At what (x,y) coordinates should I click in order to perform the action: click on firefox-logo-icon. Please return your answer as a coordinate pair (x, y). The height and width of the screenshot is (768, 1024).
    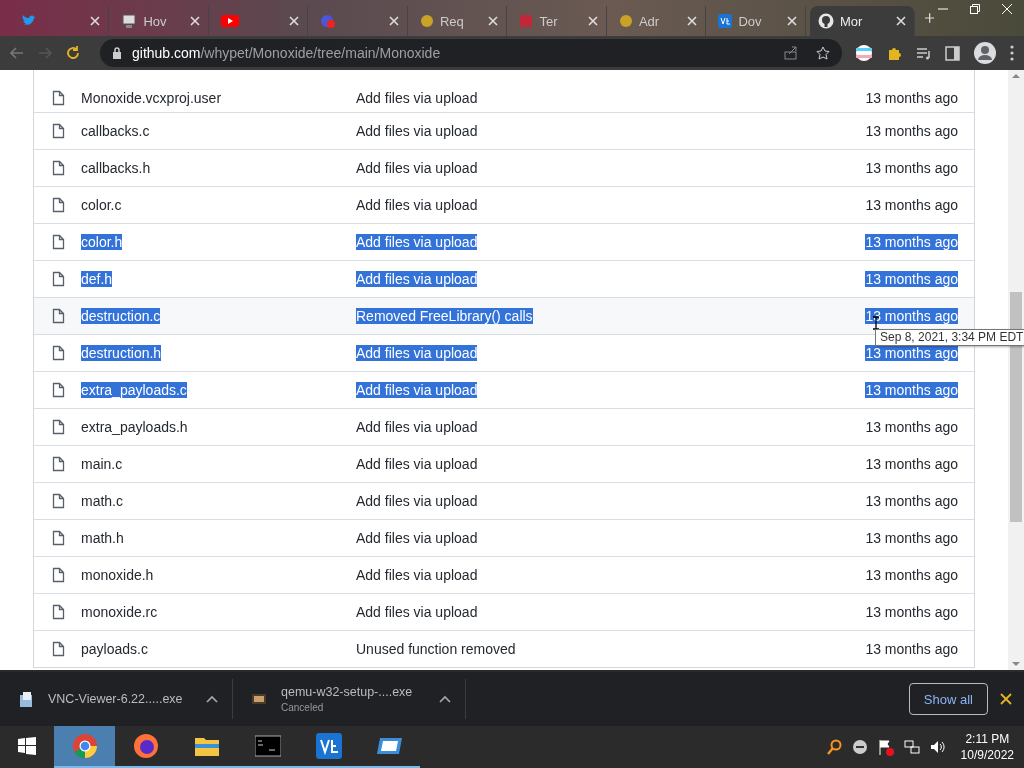
    Looking at the image, I should click on (145, 746).